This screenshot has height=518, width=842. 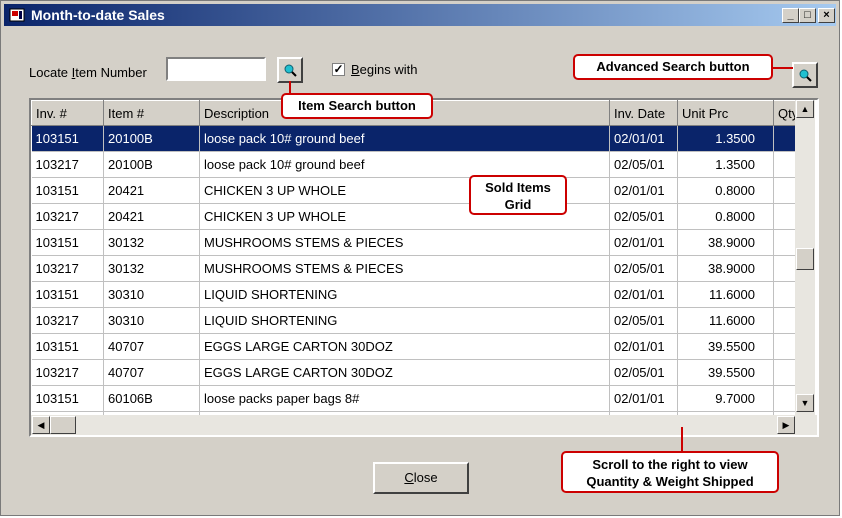 What do you see at coordinates (682, 439) in the screenshot?
I see `scroll-callout-line` at bounding box center [682, 439].